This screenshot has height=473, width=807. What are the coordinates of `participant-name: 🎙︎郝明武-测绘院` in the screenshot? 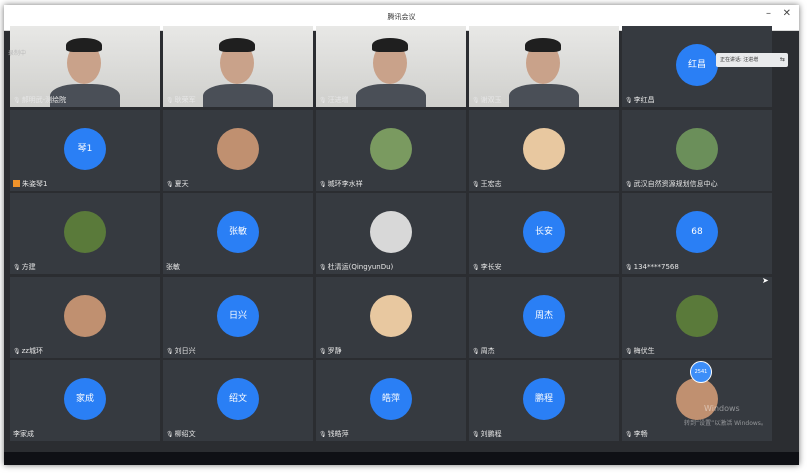 It's located at (39, 100).